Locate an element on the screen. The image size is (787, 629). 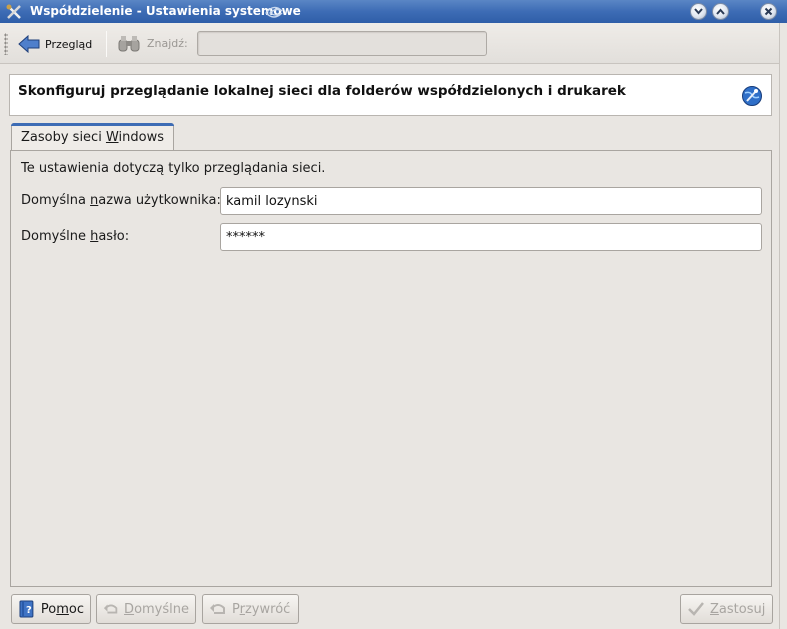
maximize-button is located at coordinates (720, 11).